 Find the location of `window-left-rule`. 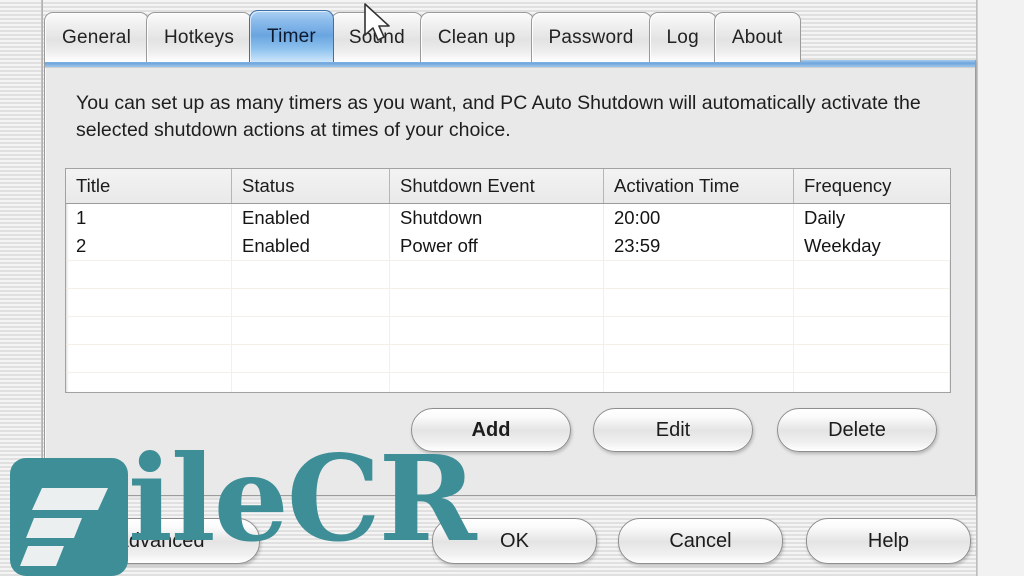

window-left-rule is located at coordinates (42, 288).